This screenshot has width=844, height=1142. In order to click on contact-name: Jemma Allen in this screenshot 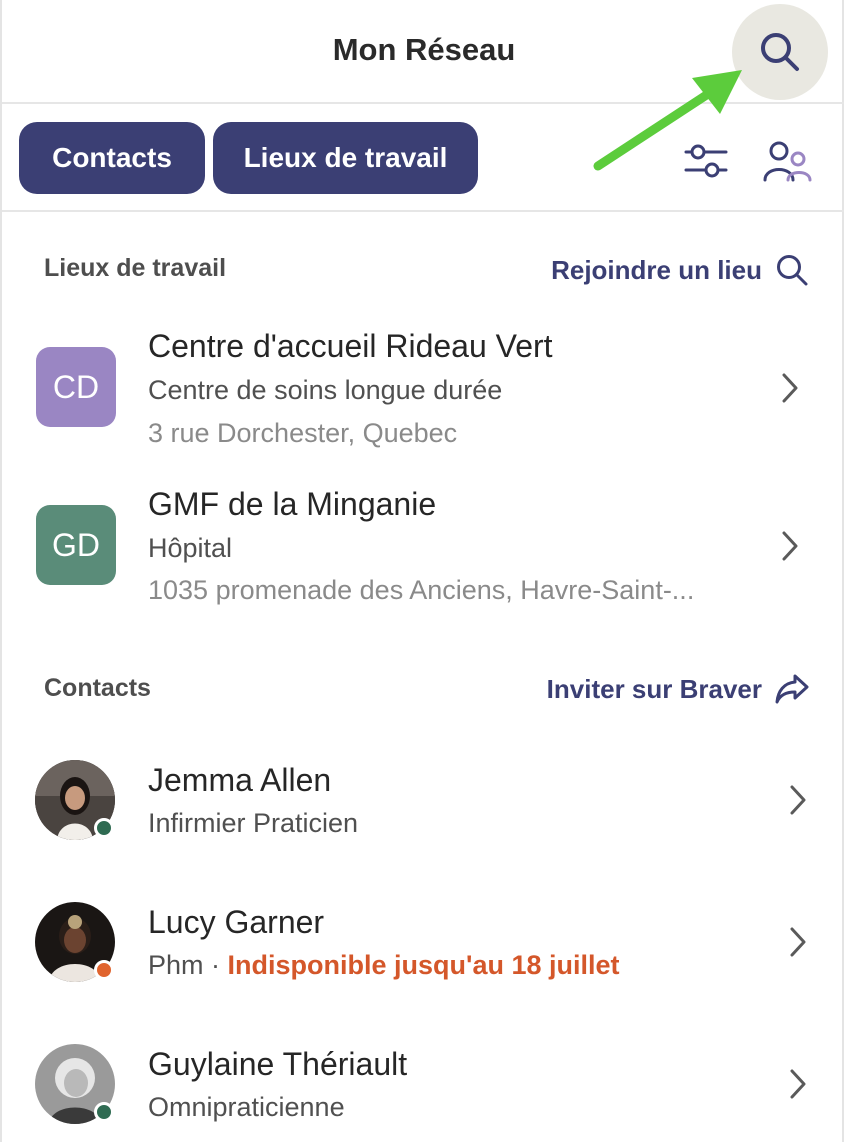, I will do `click(240, 780)`.